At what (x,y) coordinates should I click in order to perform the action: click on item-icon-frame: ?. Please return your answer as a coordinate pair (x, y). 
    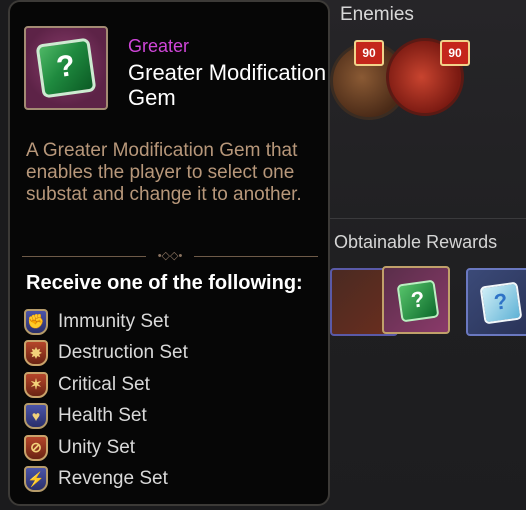
    Looking at the image, I should click on (66, 68).